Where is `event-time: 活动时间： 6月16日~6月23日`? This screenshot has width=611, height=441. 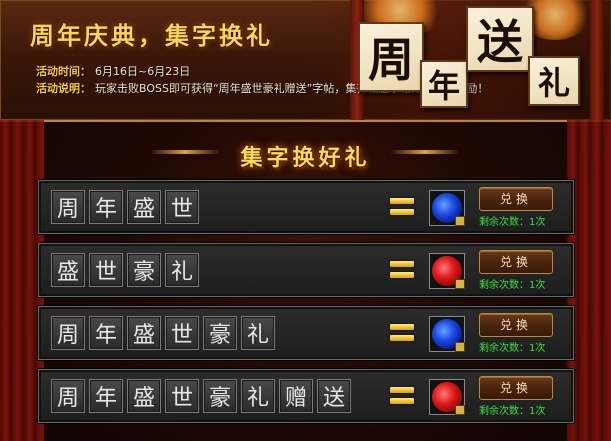 event-time: 活动时间： 6月16日~6月23日 is located at coordinates (113, 71).